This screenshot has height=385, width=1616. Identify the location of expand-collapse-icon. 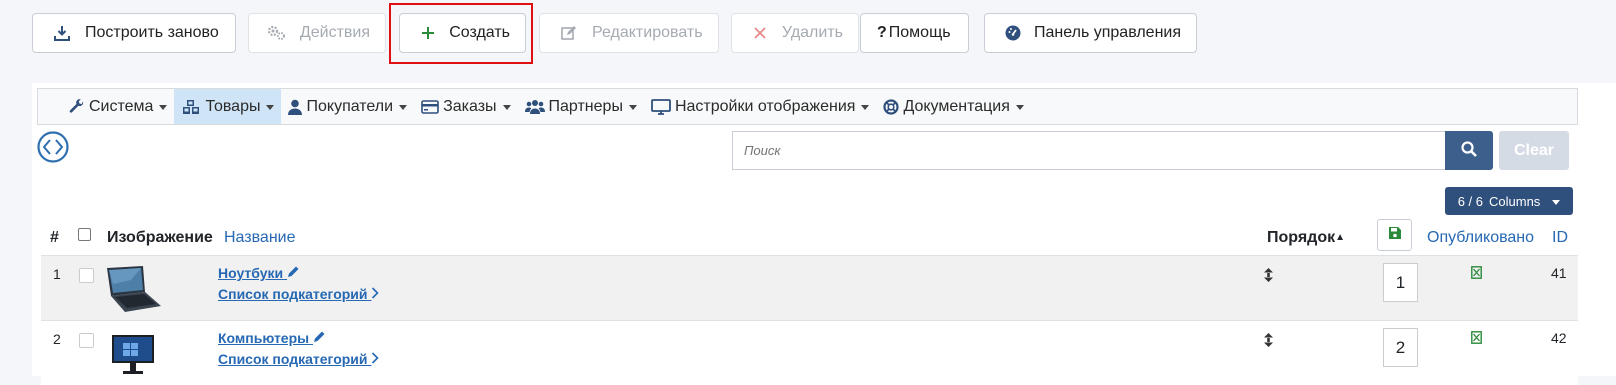
(53, 147).